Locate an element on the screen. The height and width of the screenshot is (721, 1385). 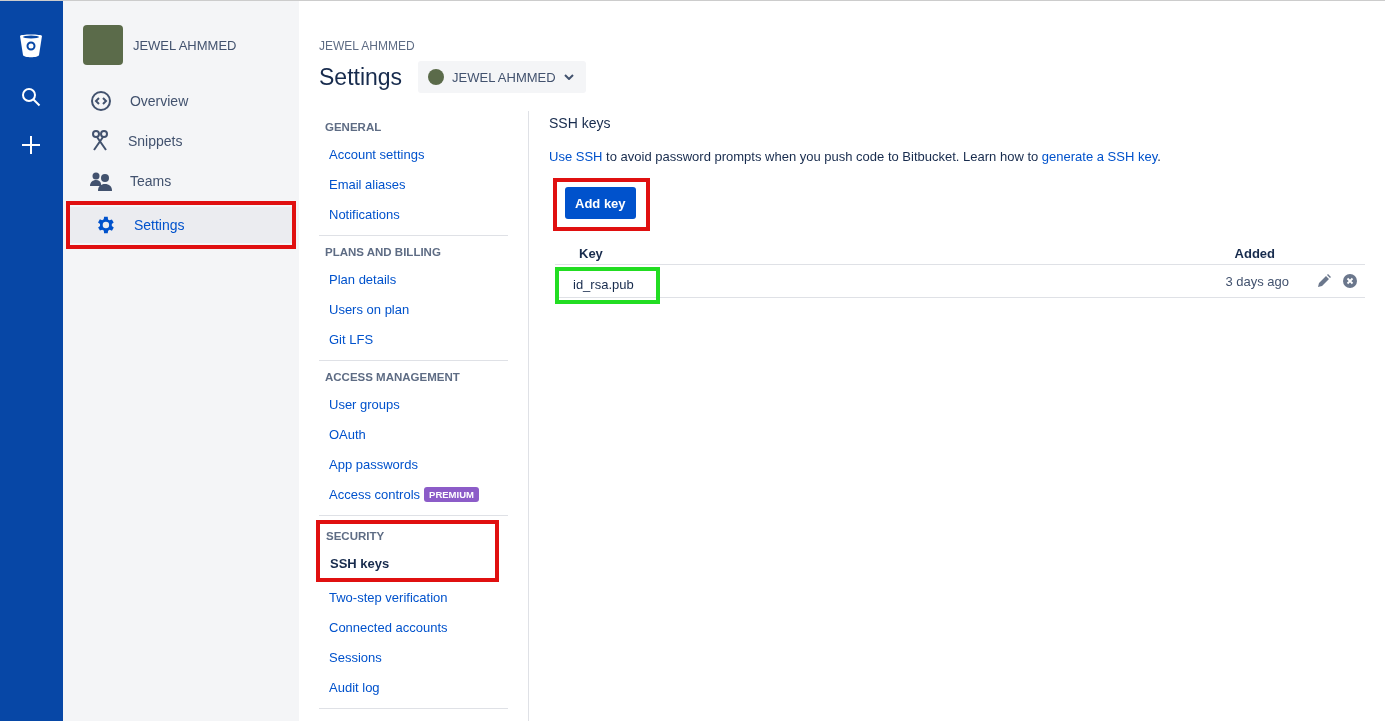
settings-nav-link: Git LFS is located at coordinates (413, 339).